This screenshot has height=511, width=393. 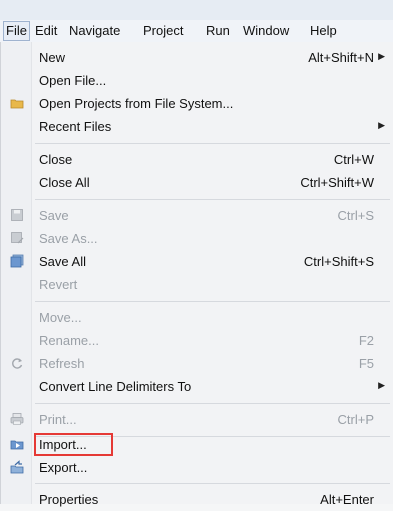 I want to click on menu-item-shortcut: Ctrl+P, so click(x=355, y=419).